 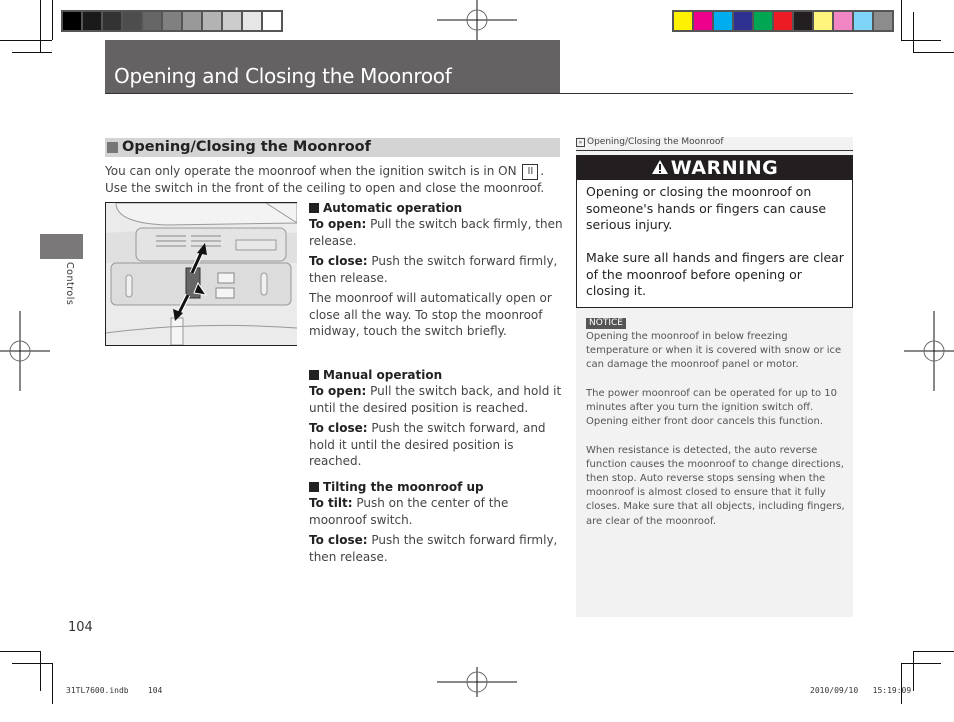 What do you see at coordinates (383, 375) in the screenshot?
I see `manual-operation-heading-text: Manual operation` at bounding box center [383, 375].